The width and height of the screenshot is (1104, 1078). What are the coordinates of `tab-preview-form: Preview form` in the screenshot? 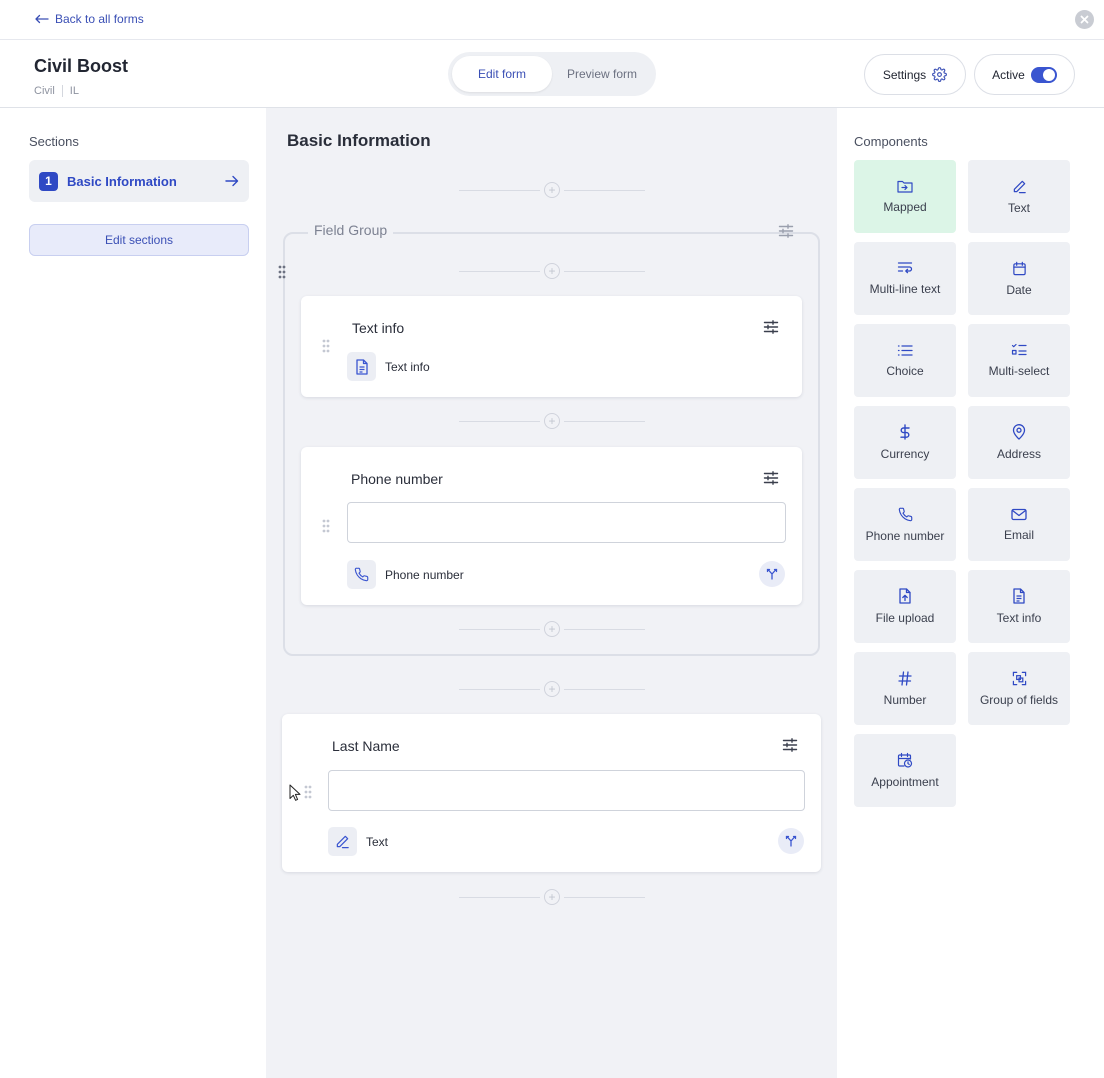 It's located at (602, 74).